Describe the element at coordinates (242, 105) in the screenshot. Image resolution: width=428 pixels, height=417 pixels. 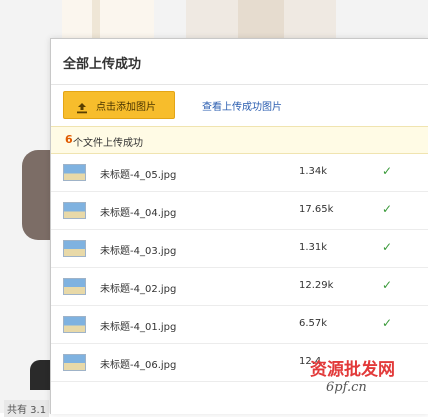
I see `view-uploaded-images-link: 查看上传成功图片` at that location.